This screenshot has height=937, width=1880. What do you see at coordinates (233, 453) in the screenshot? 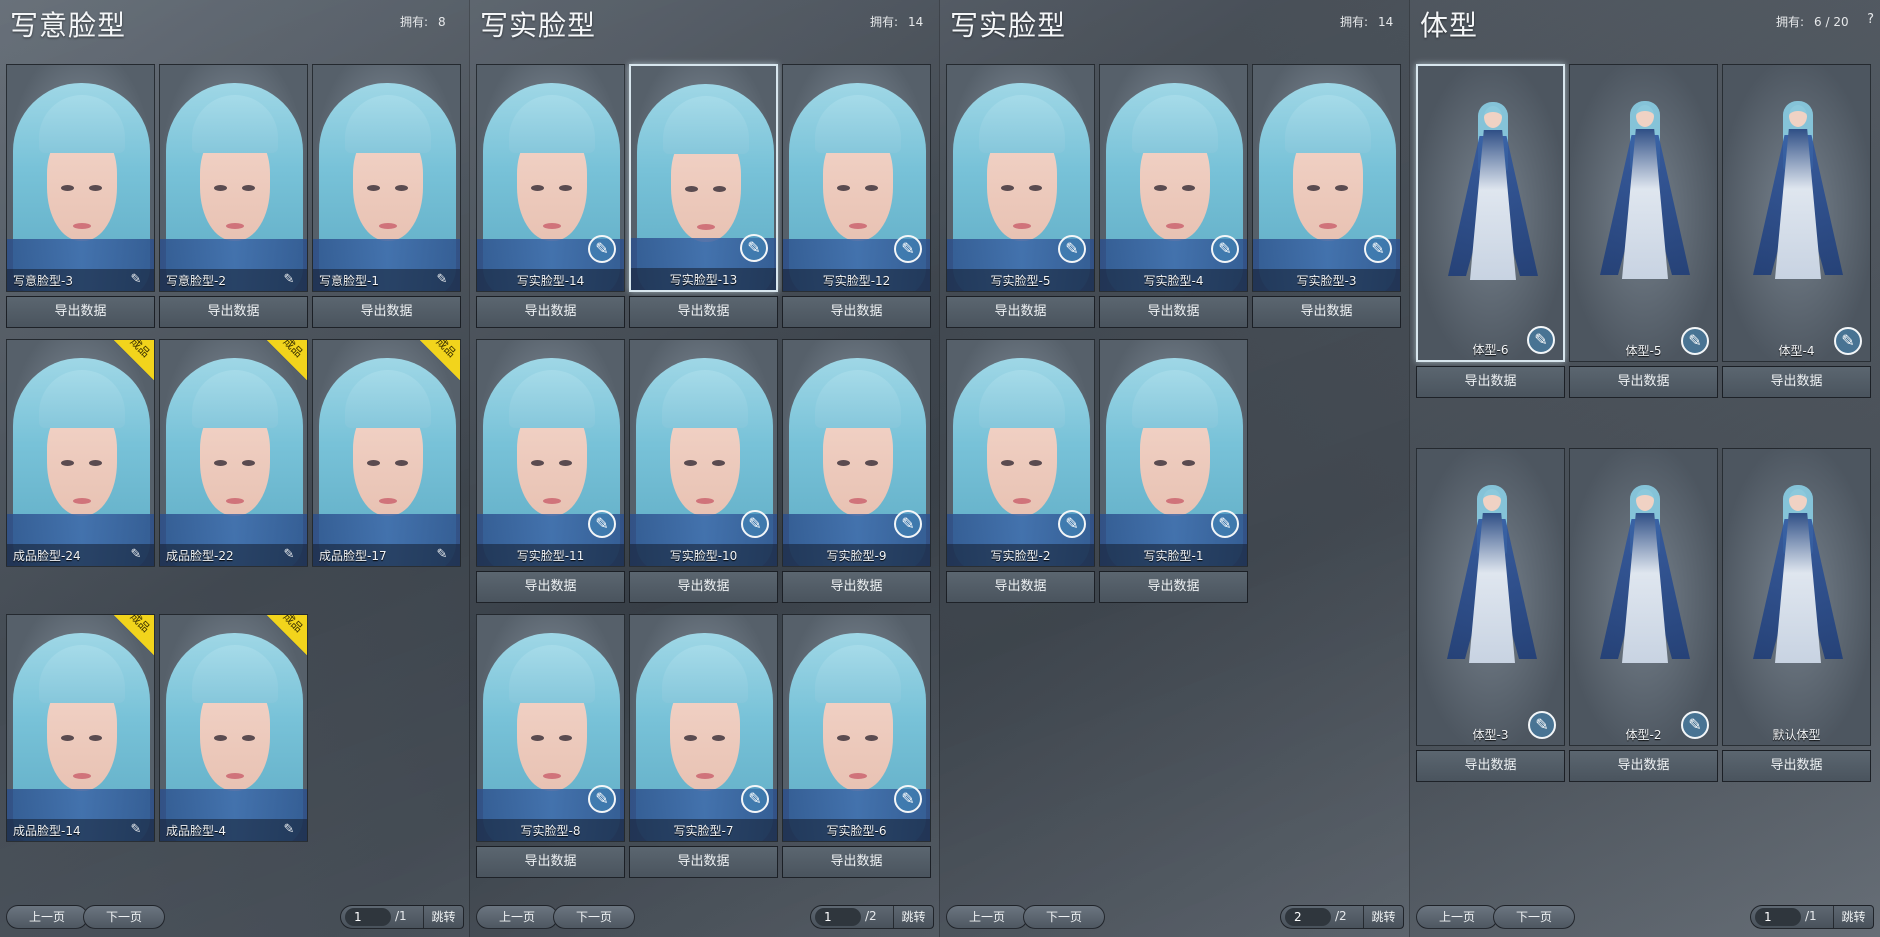
I see `face-card: 成品 成品脸型-22 ✎` at bounding box center [233, 453].